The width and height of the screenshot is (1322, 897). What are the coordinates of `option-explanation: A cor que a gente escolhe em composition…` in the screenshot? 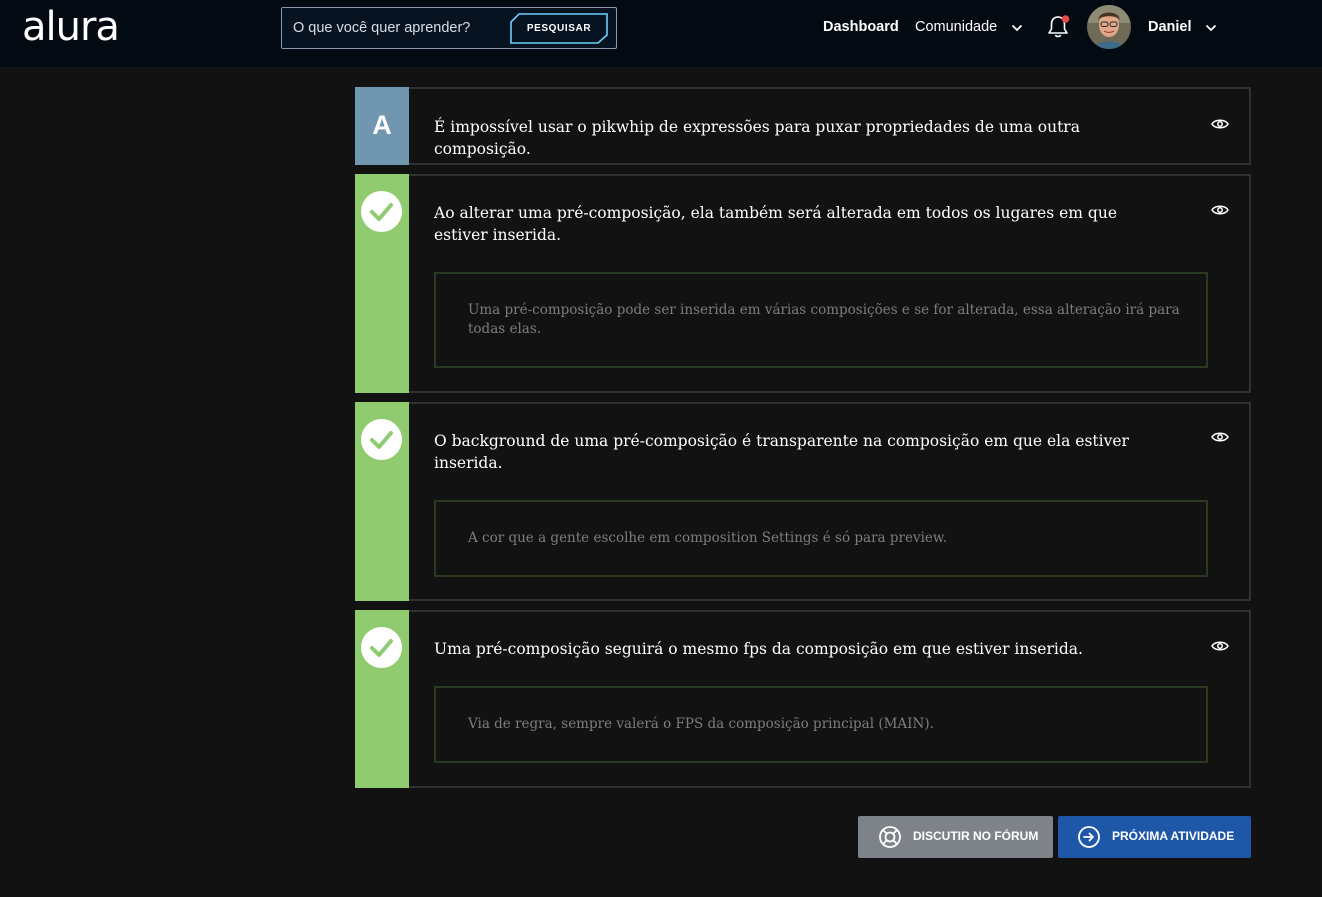 It's located at (821, 538).